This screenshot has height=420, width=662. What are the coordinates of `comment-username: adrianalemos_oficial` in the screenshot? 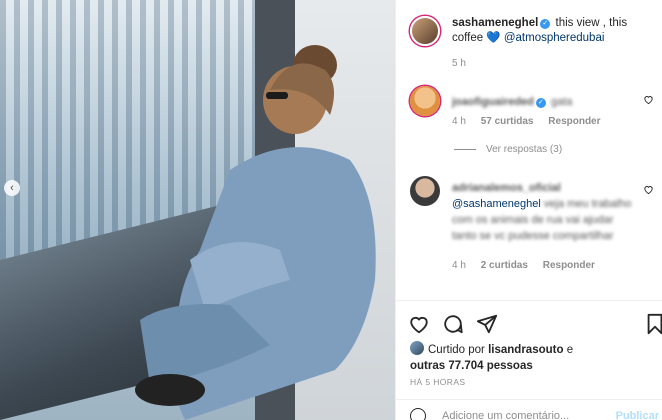 It's located at (506, 188).